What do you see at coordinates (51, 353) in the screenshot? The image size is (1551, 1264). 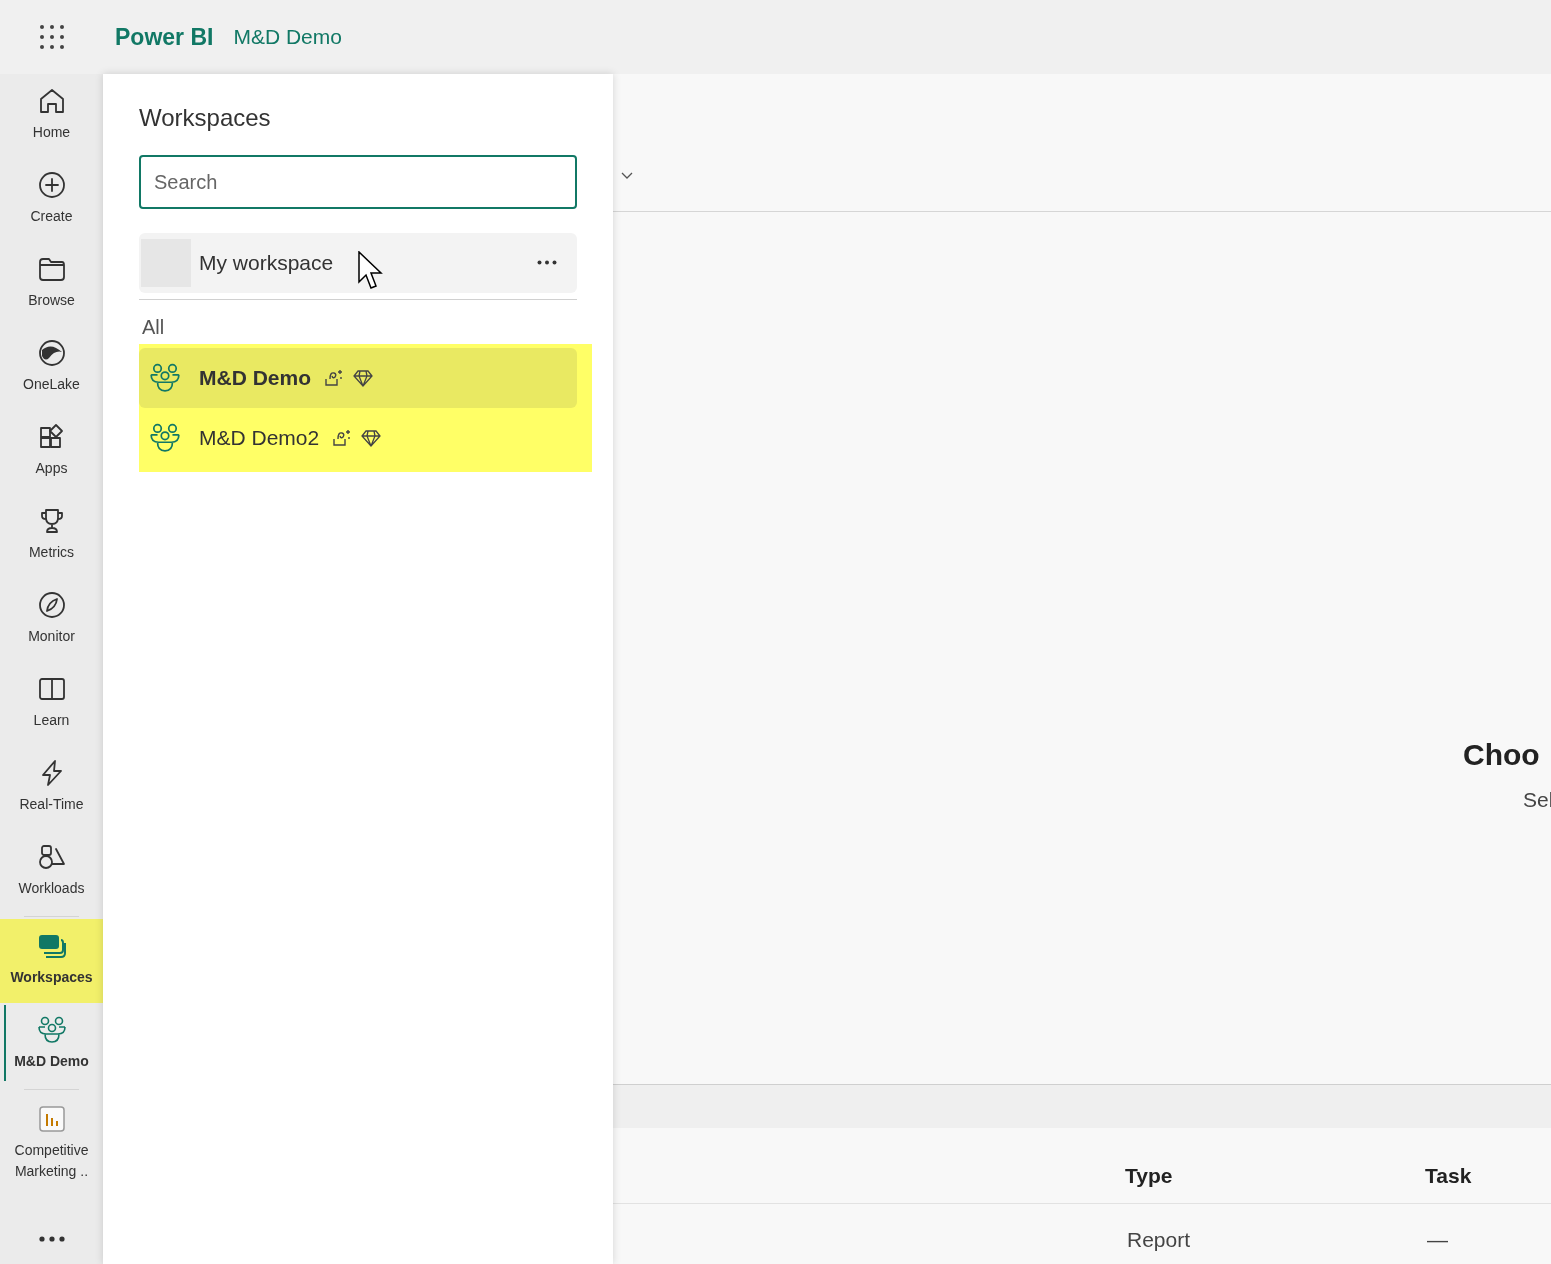 I see `lake-icon` at bounding box center [51, 353].